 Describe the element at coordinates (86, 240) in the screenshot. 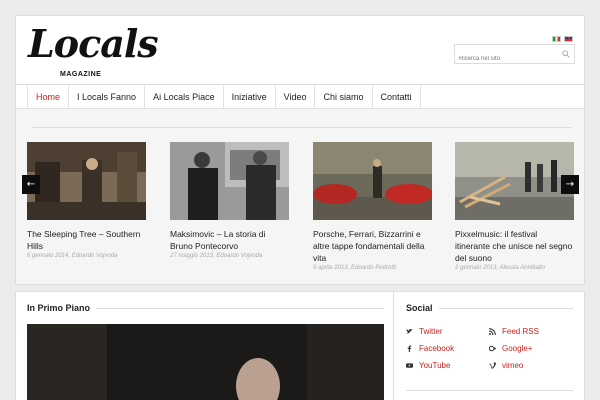

I see `card-title: The Sleeping Tree – Southern Hills` at that location.